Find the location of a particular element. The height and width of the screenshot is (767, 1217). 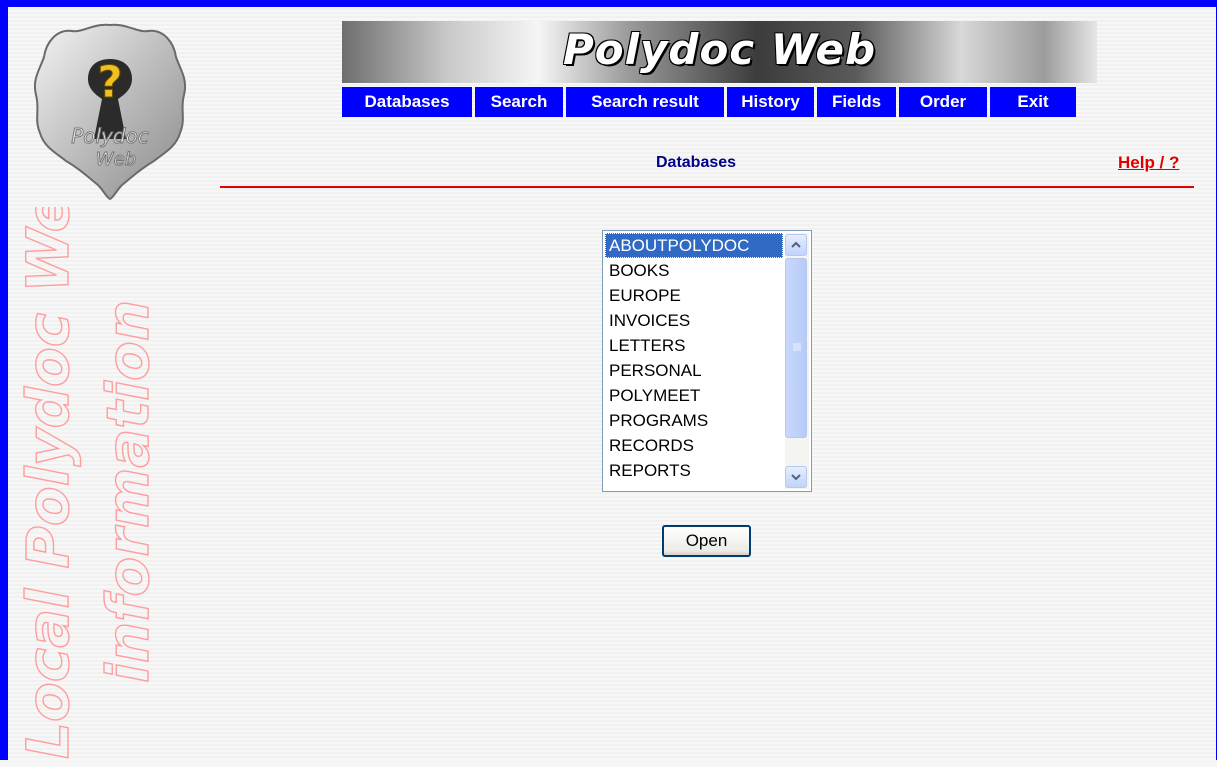

side-watermark: Local Polydoc Web information is located at coordinates (89, 483).